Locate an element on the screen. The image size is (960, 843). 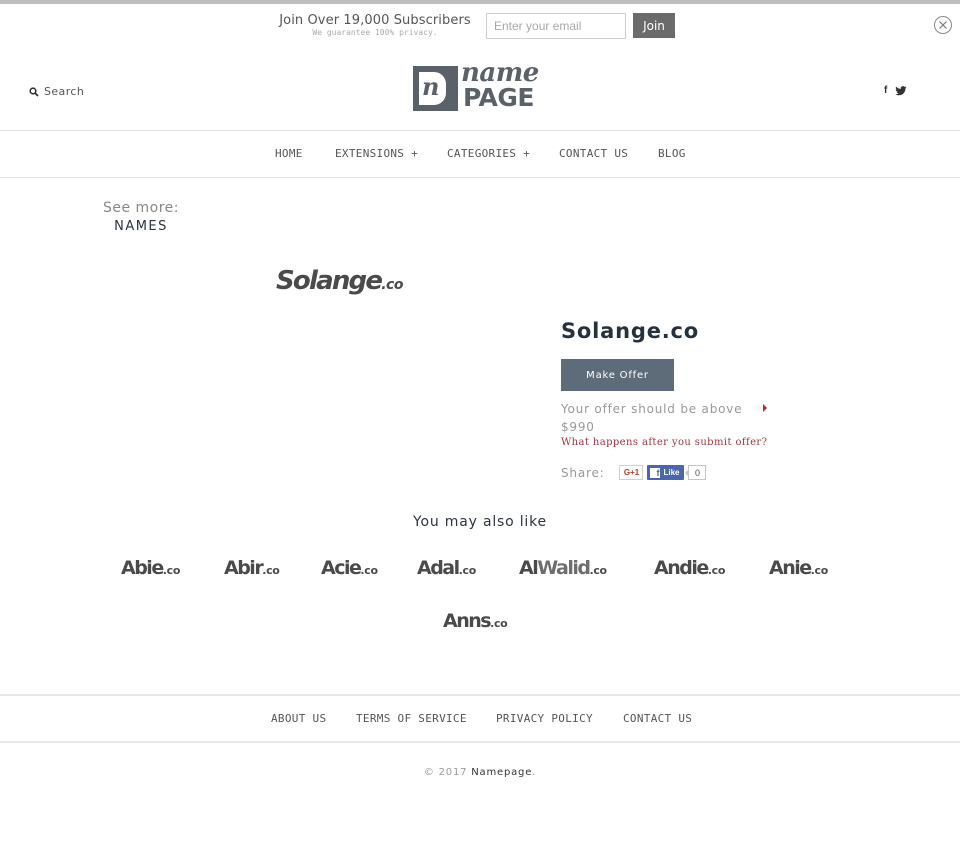
see-more-label: See more: is located at coordinates (141, 208).